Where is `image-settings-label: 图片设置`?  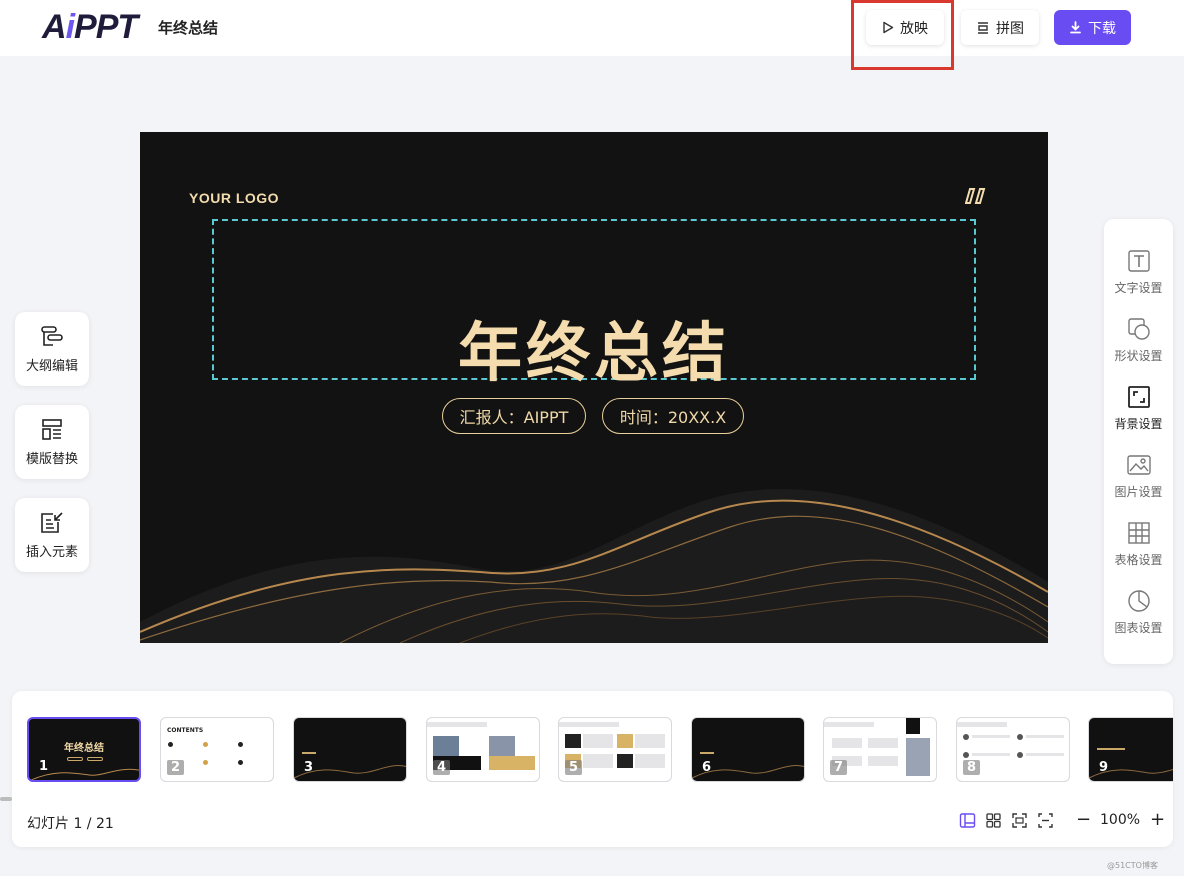 image-settings-label: 图片设置 is located at coordinates (1138, 492).